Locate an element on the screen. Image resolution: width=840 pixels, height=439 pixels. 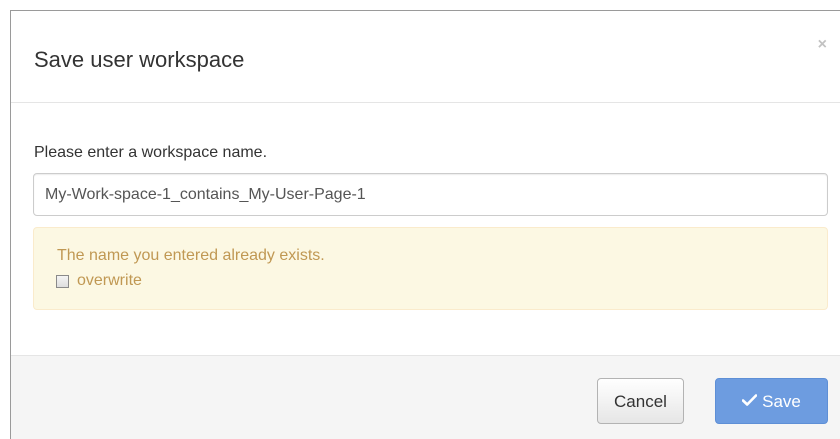
save-button: Save is located at coordinates (771, 401).